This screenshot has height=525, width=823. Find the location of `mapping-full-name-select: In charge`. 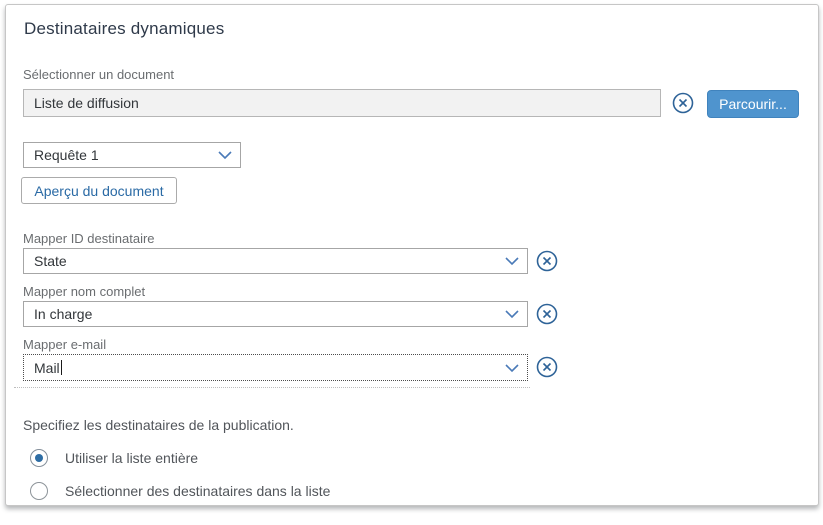

mapping-full-name-select: In charge is located at coordinates (275, 314).